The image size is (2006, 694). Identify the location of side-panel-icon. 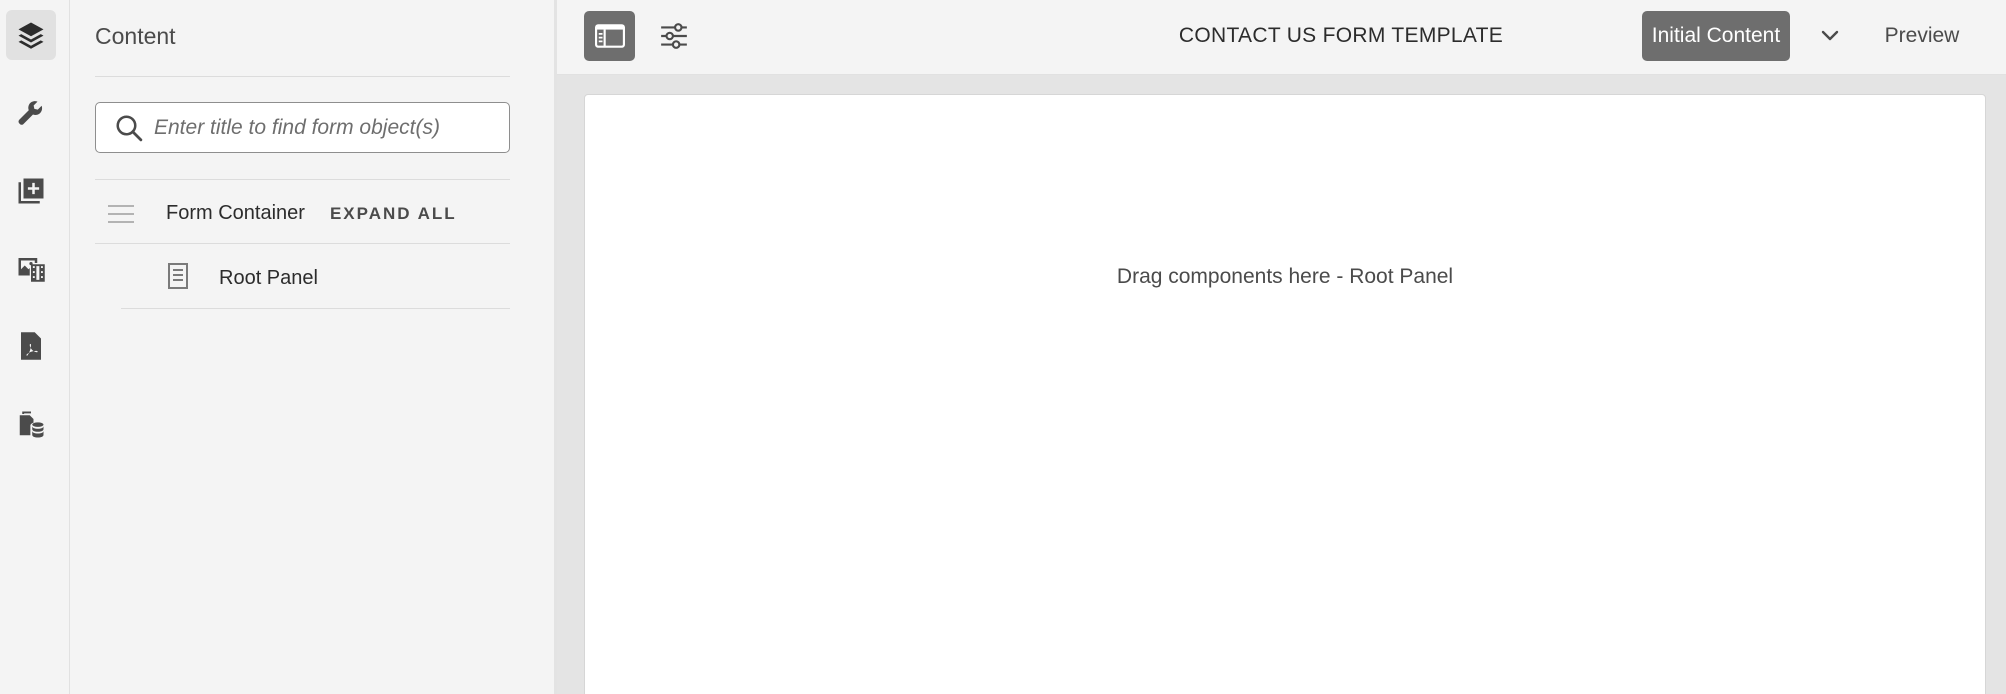
(609, 36).